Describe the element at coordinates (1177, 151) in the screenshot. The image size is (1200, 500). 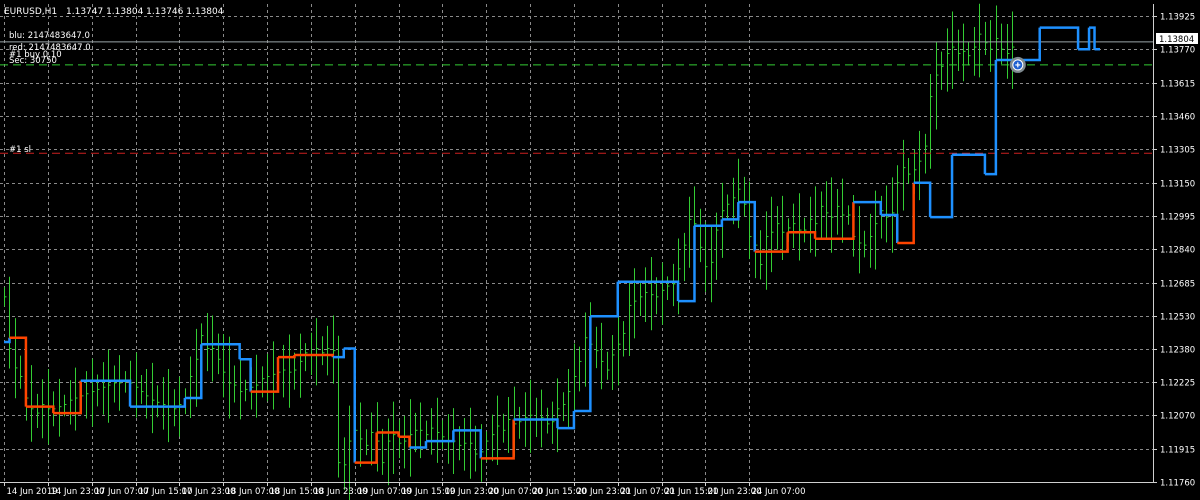
I see `y-tick-label: 1.13305` at that location.